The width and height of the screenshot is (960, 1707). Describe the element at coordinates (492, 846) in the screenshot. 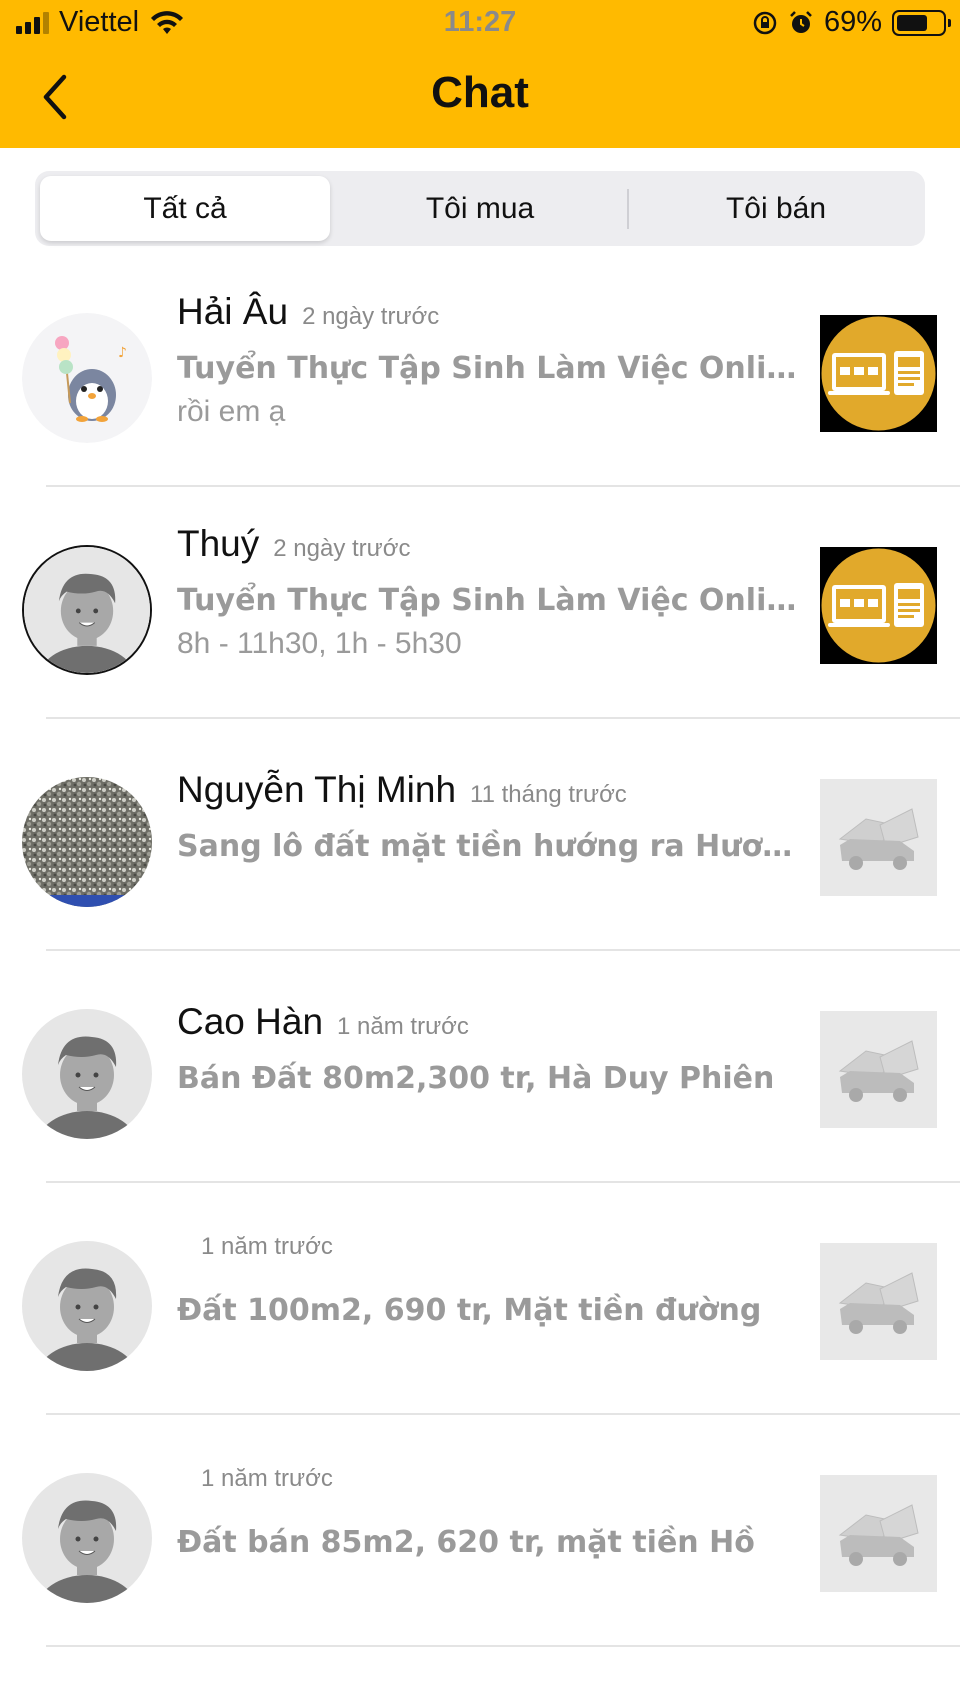

I see `listing-title: Sang lô đất mặt tiền hướng ra Hương Lộ` at that location.